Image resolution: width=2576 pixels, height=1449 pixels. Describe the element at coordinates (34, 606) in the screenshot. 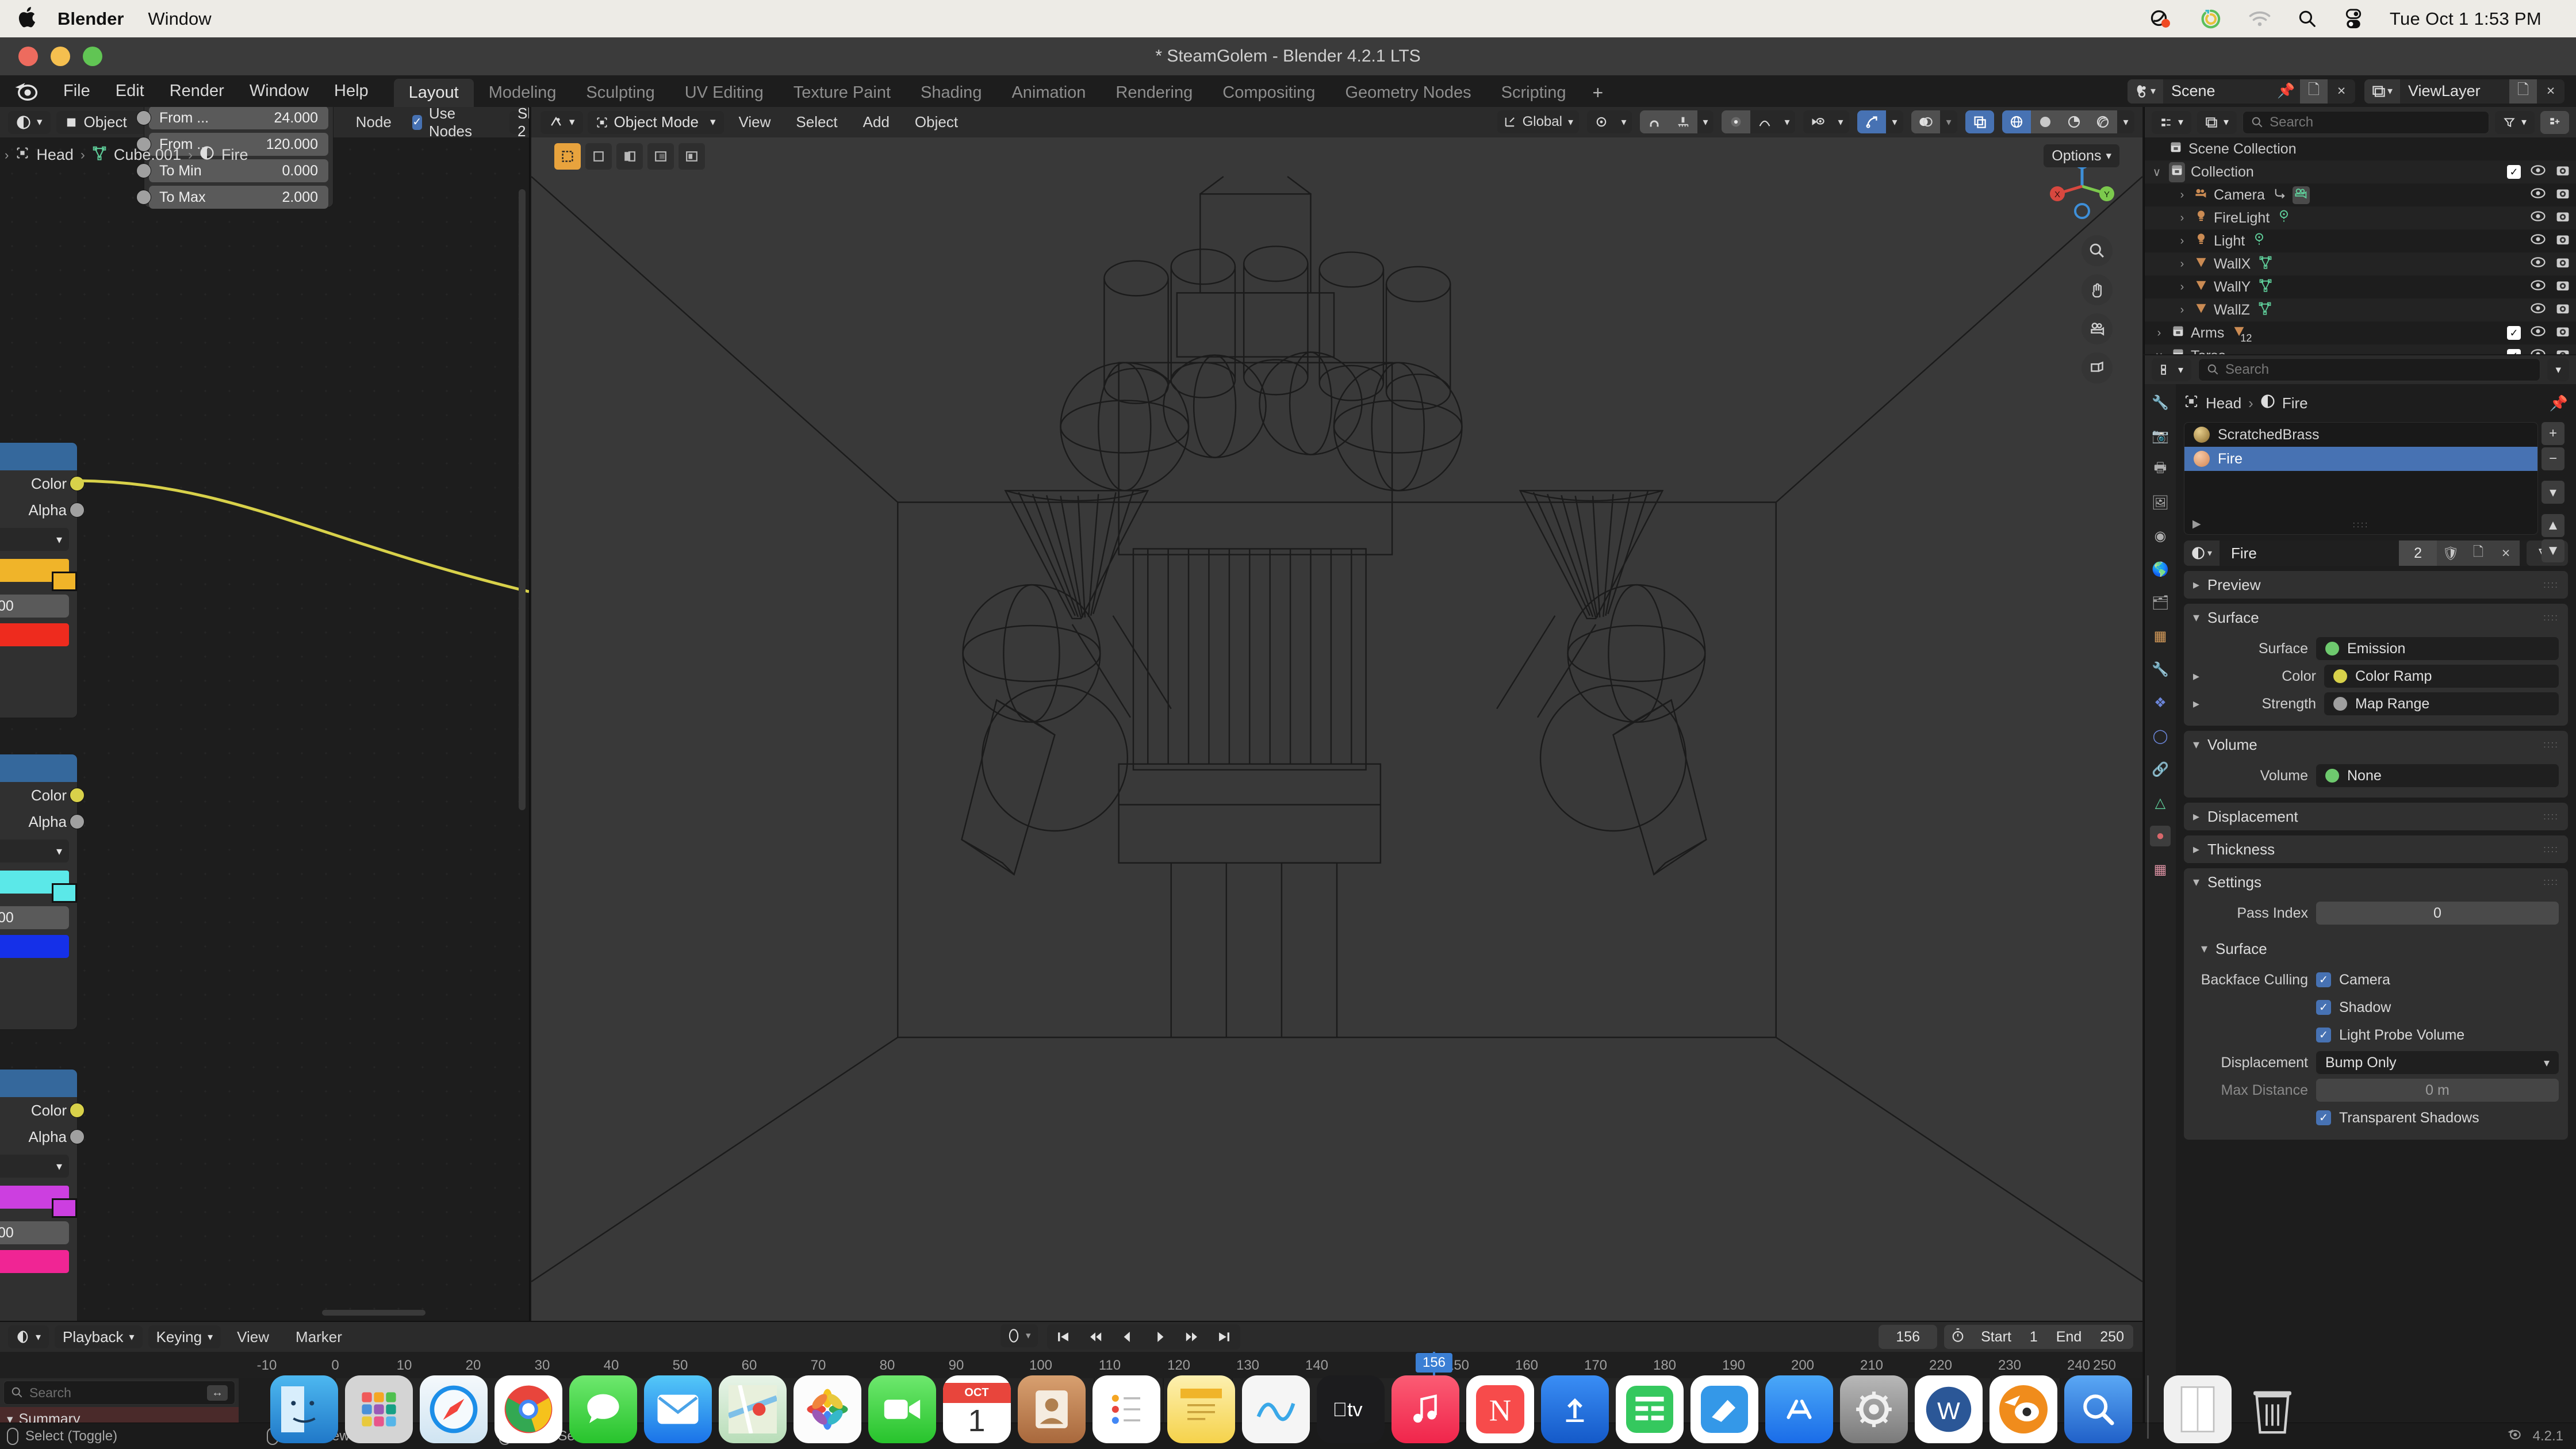

I see `ramp-position-field-1: 0.000` at that location.